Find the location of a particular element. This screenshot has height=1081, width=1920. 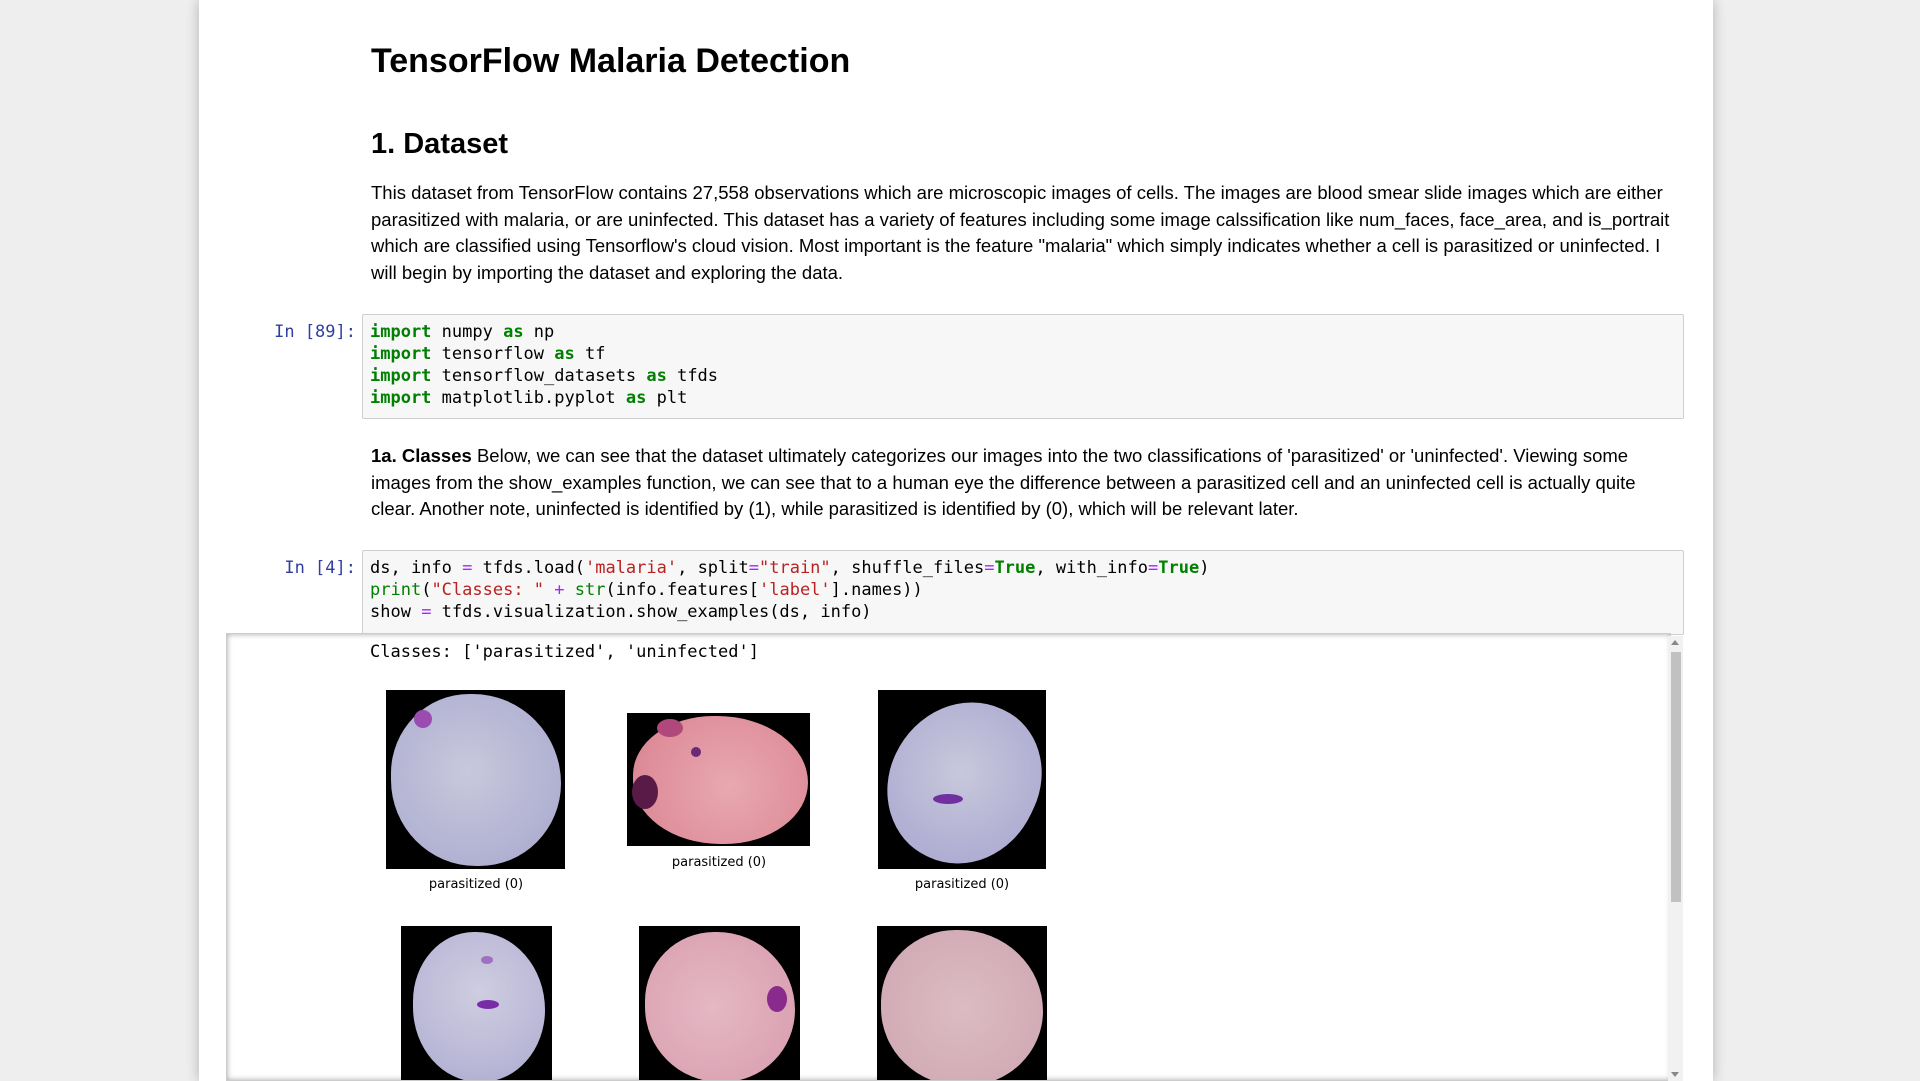

code-token: ( is located at coordinates (426, 590).